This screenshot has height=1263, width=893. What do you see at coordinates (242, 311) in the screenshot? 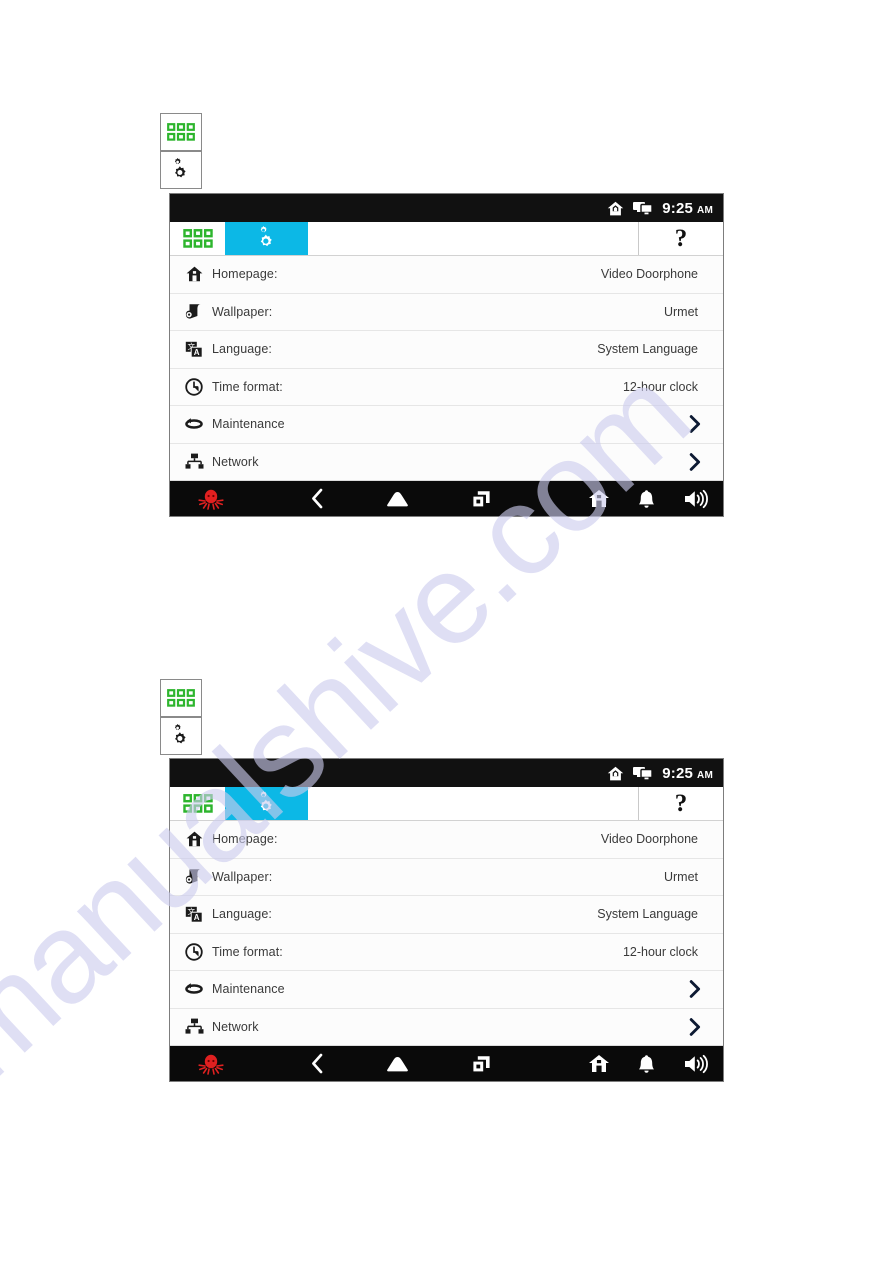
I see `settings-row-label: Wallpaper:` at bounding box center [242, 311].